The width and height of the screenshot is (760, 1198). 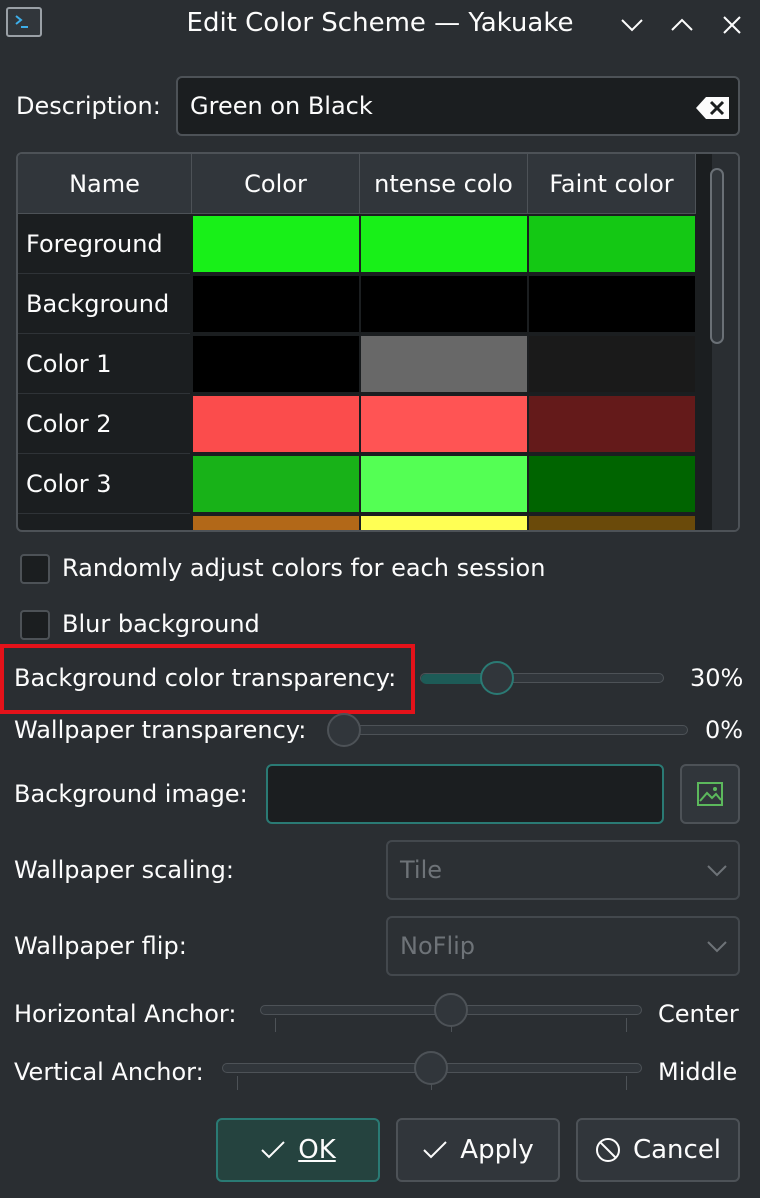 I want to click on close-button, so click(x=732, y=25).